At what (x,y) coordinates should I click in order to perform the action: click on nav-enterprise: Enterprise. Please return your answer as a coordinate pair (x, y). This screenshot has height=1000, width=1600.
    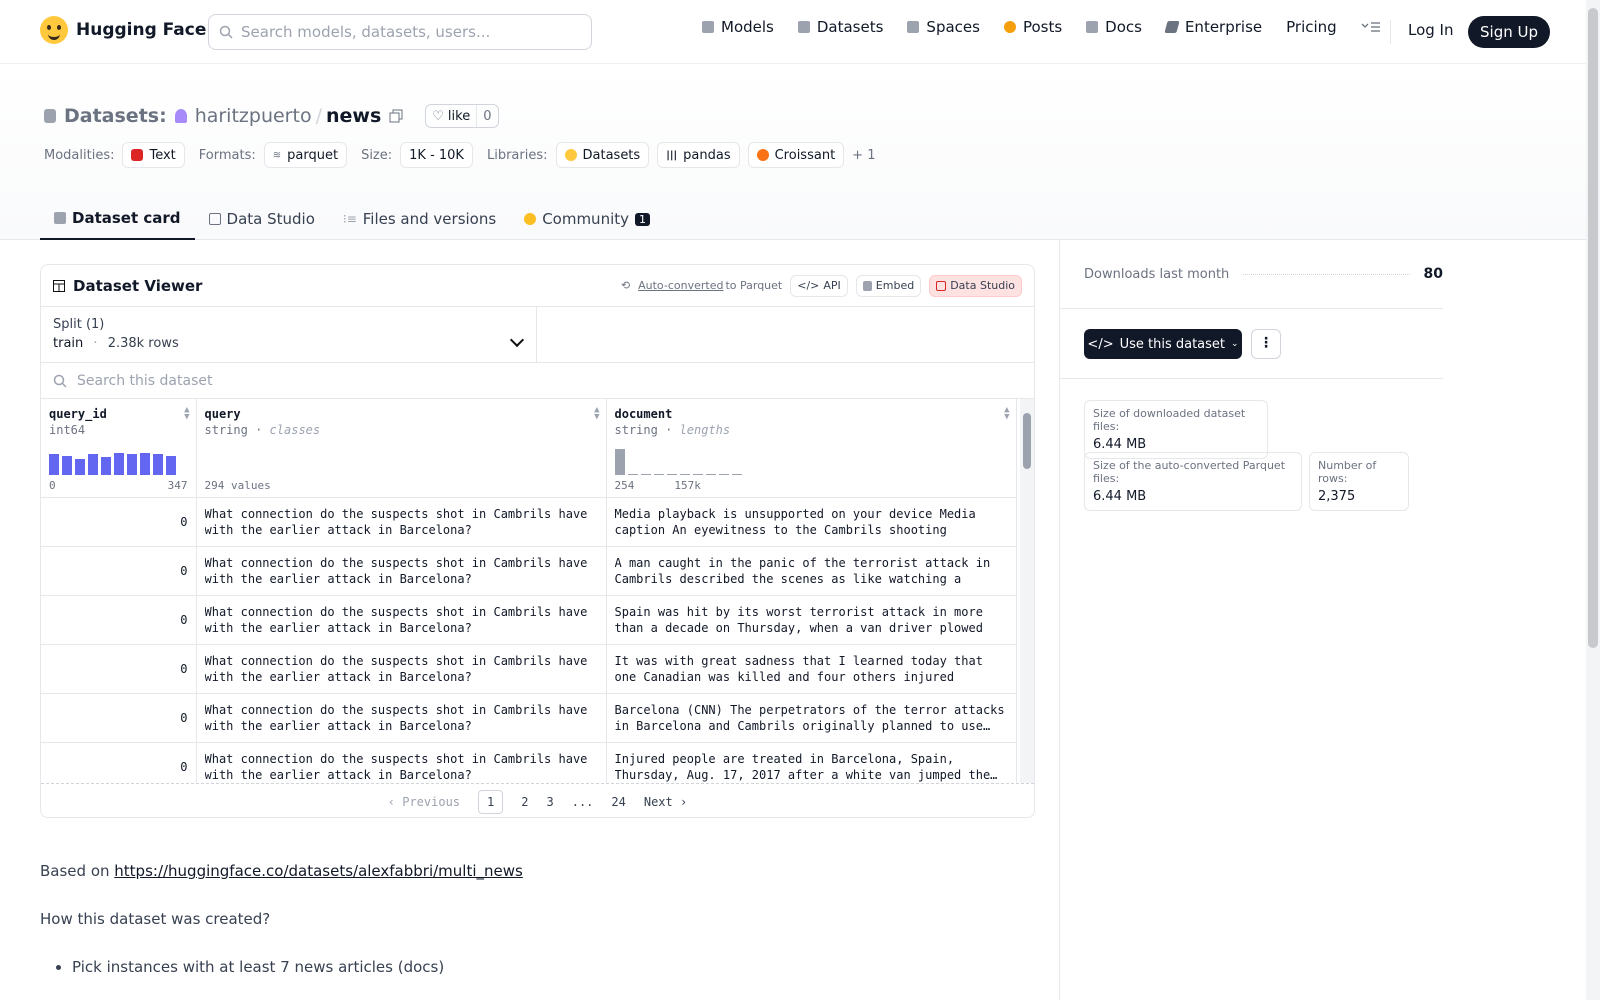
    Looking at the image, I should click on (1213, 27).